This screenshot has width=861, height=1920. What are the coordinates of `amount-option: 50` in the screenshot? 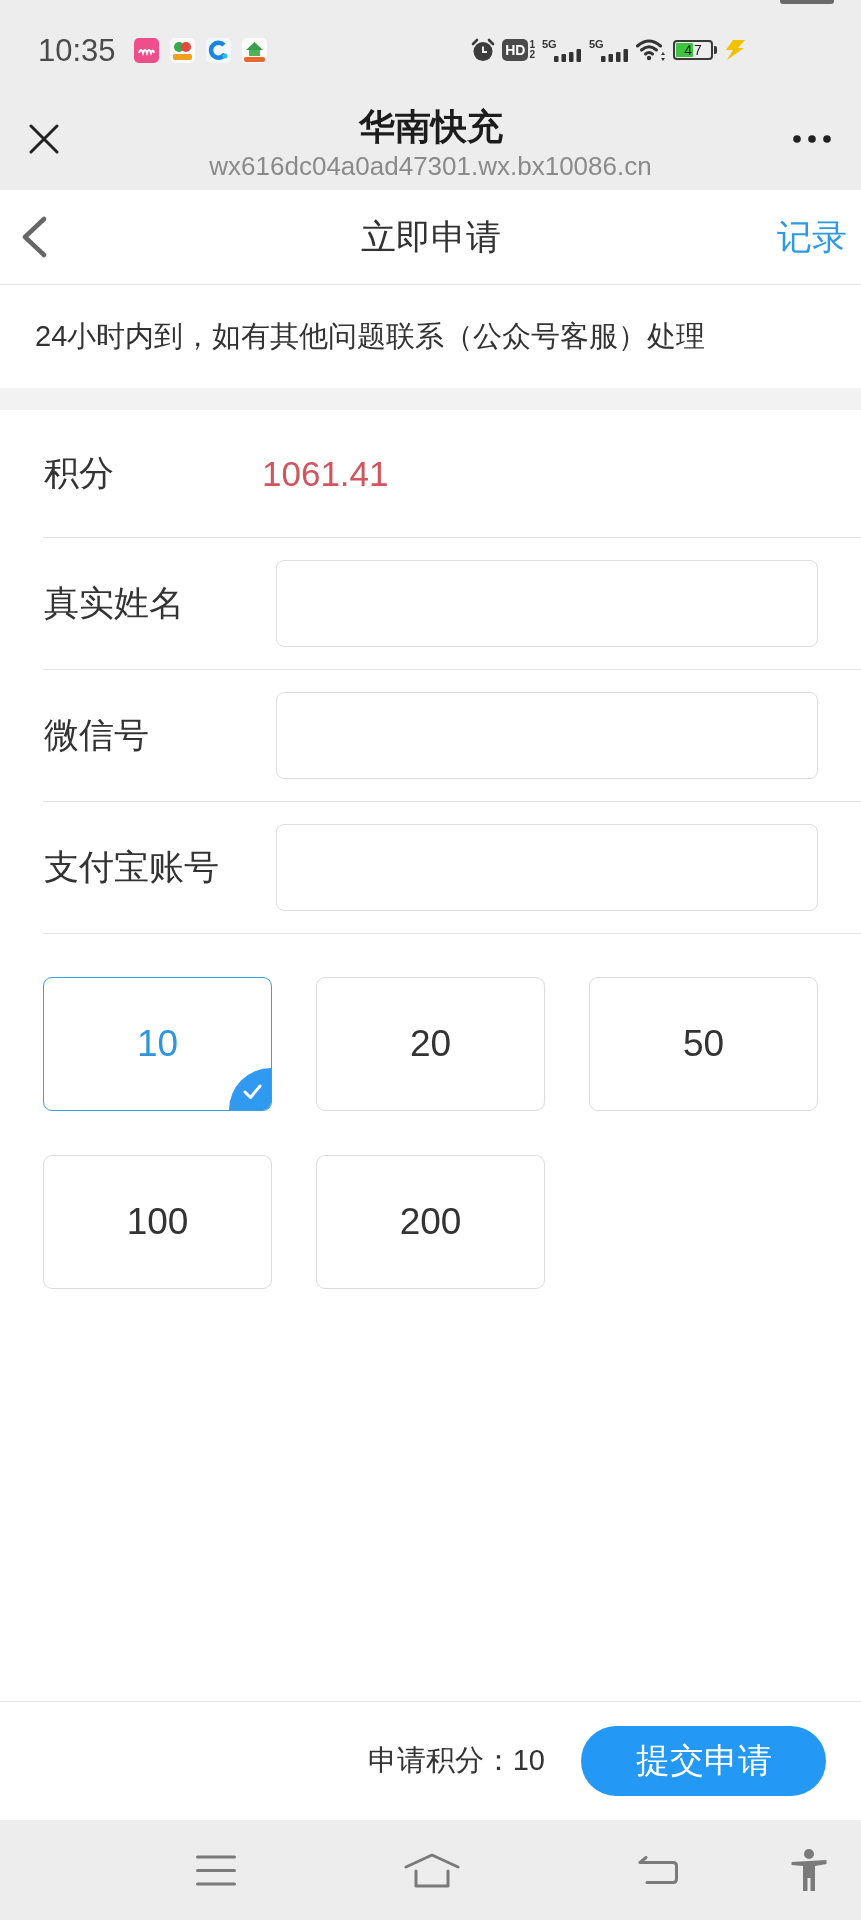 It's located at (703, 1044).